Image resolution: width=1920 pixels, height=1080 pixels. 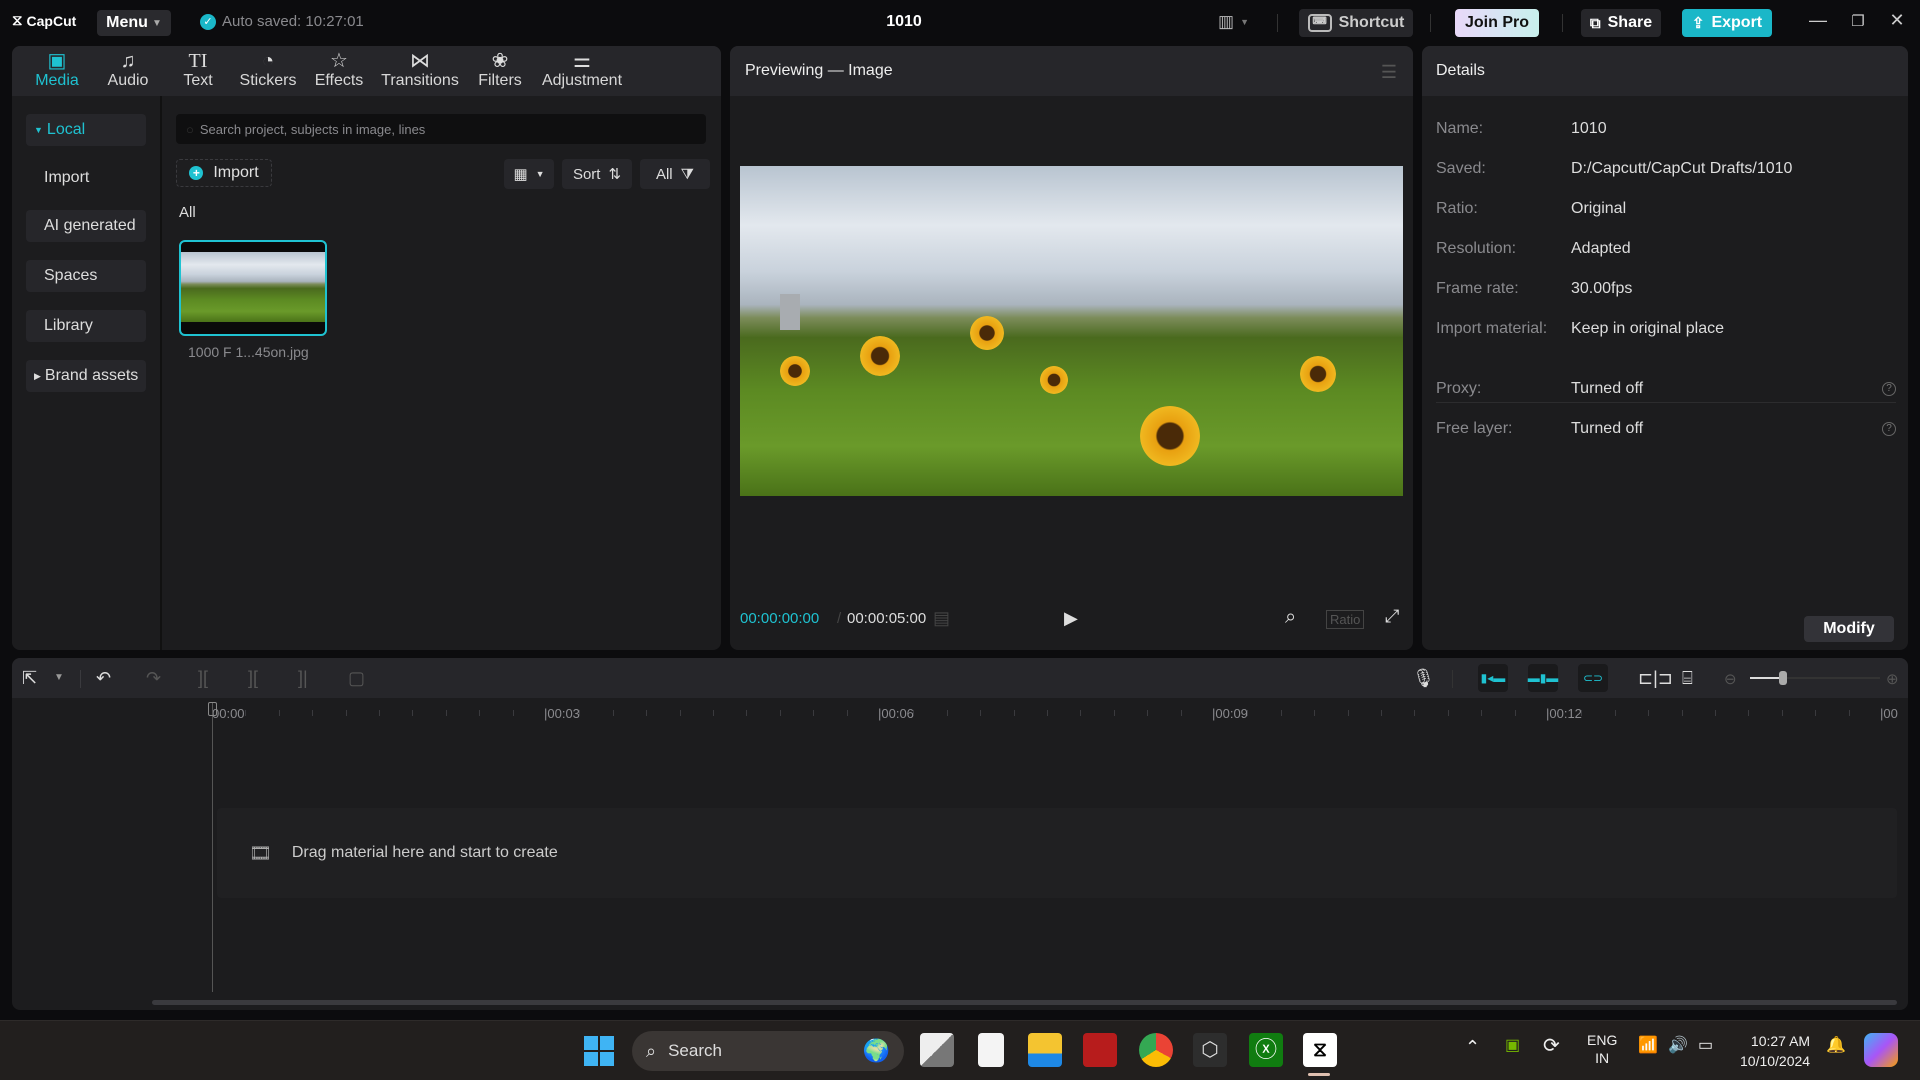 What do you see at coordinates (1897, 20) in the screenshot?
I see `close-button: ✕` at bounding box center [1897, 20].